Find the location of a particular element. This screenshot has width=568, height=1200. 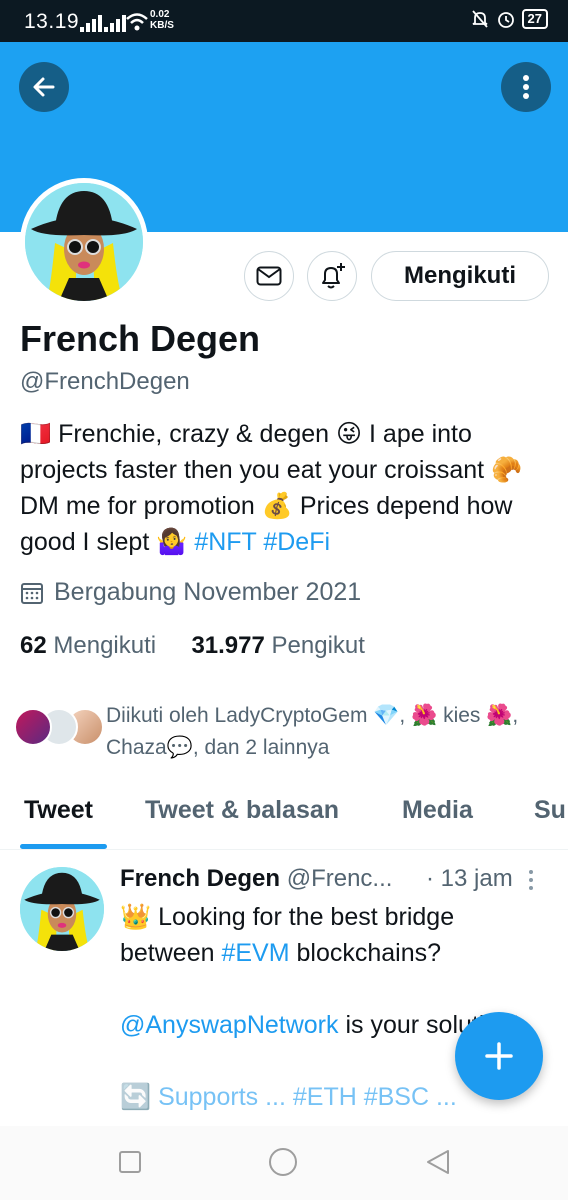

mail-icon is located at coordinates (269, 276).